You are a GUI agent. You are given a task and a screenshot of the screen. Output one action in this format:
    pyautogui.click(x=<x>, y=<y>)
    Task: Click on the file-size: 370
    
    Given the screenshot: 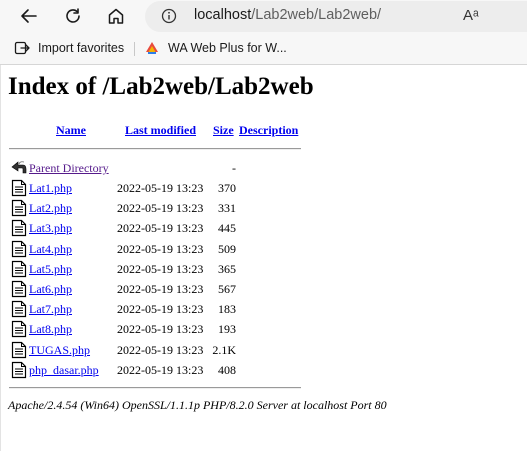 What is the action you would take?
    pyautogui.click(x=227, y=188)
    